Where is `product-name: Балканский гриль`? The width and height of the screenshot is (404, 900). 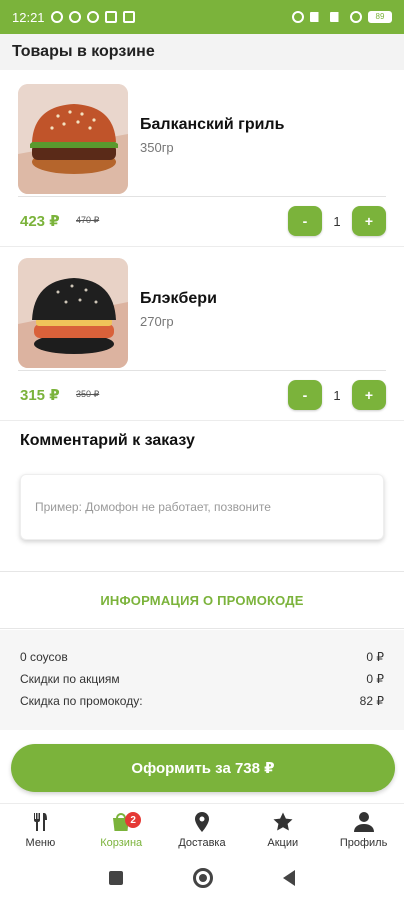
product-name: Балканский гриль is located at coordinates (212, 124).